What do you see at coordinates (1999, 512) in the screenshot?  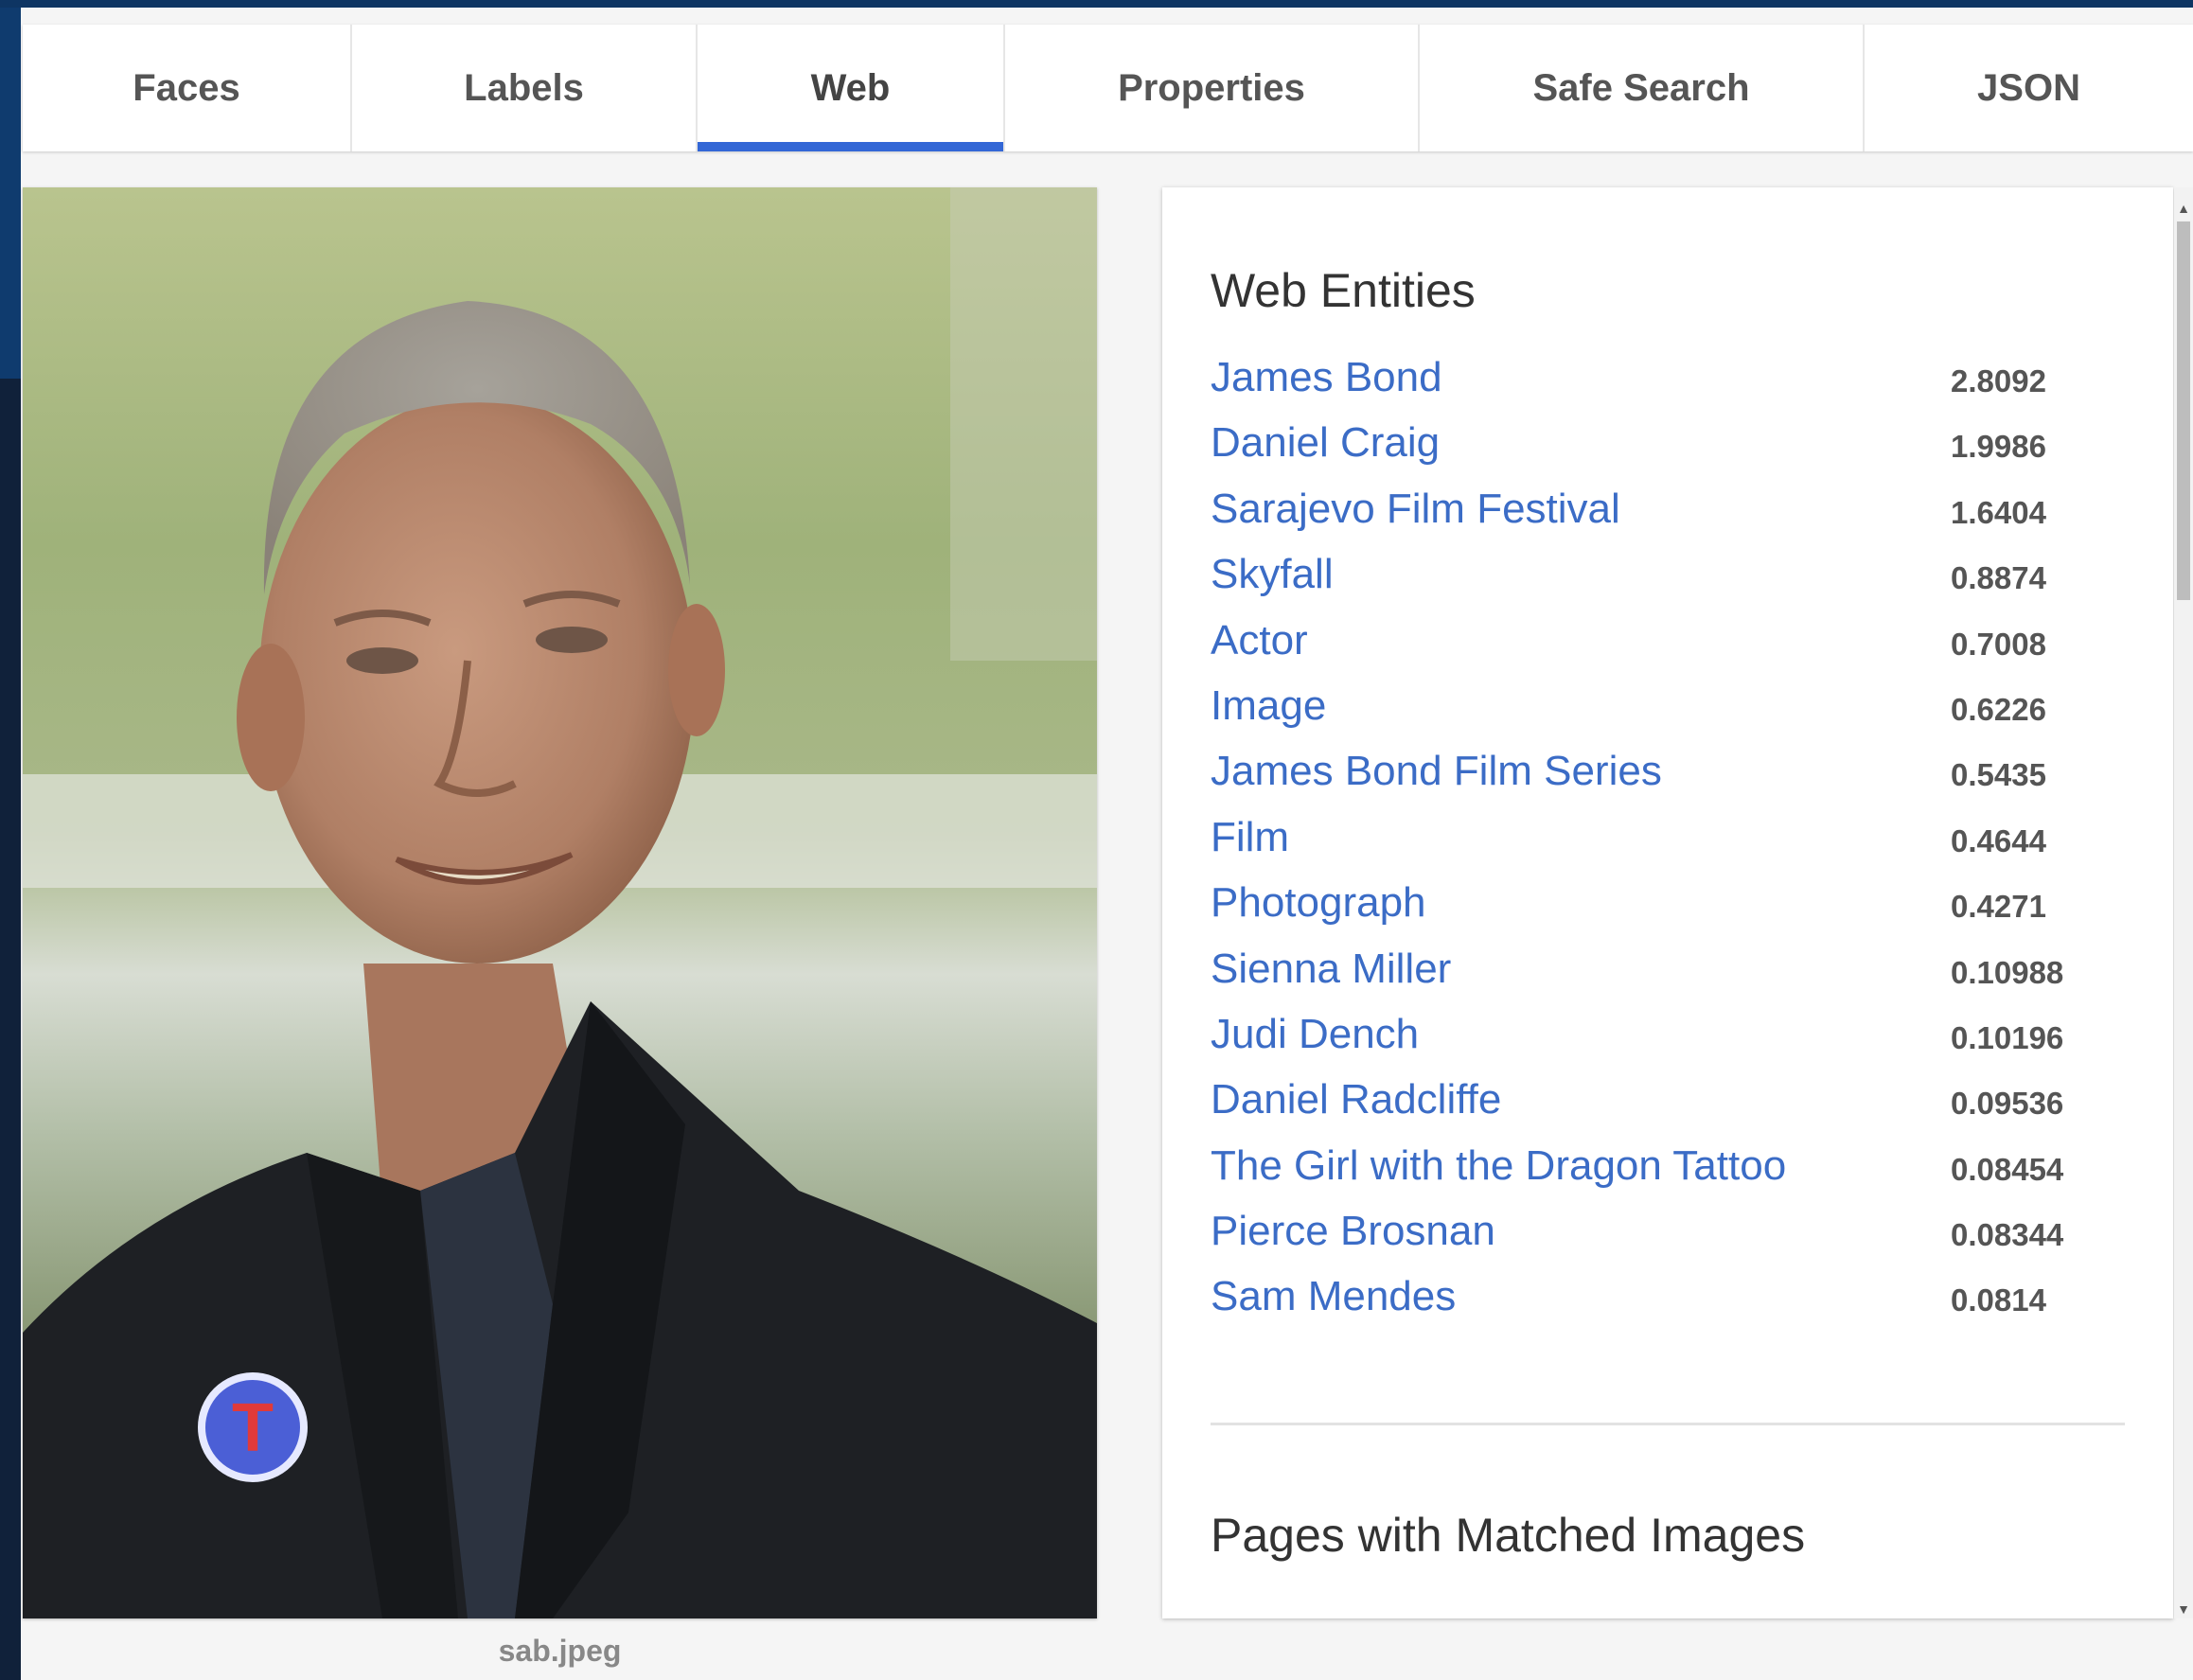 I see `entity-score: 1.6404` at bounding box center [1999, 512].